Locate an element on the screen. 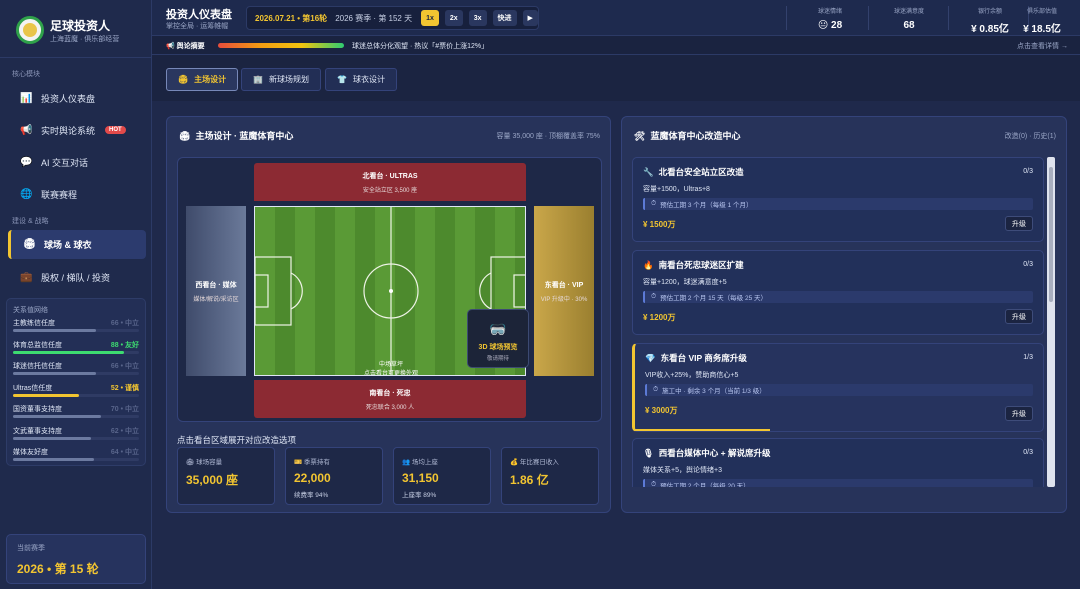 The width and height of the screenshot is (1080, 589). sidebar-item-schedule: 🌐 联赛赛程 is located at coordinates (77, 194).